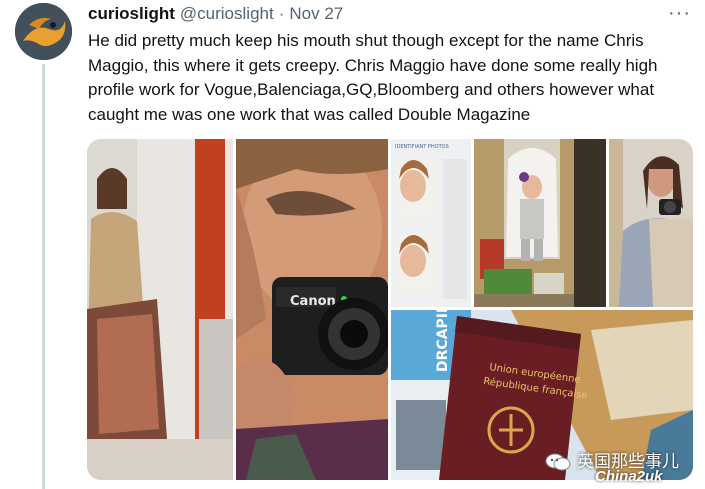 The height and width of the screenshot is (489, 705). I want to click on passport-photos: IDENTIFIANT PHOTOS, so click(431, 223).